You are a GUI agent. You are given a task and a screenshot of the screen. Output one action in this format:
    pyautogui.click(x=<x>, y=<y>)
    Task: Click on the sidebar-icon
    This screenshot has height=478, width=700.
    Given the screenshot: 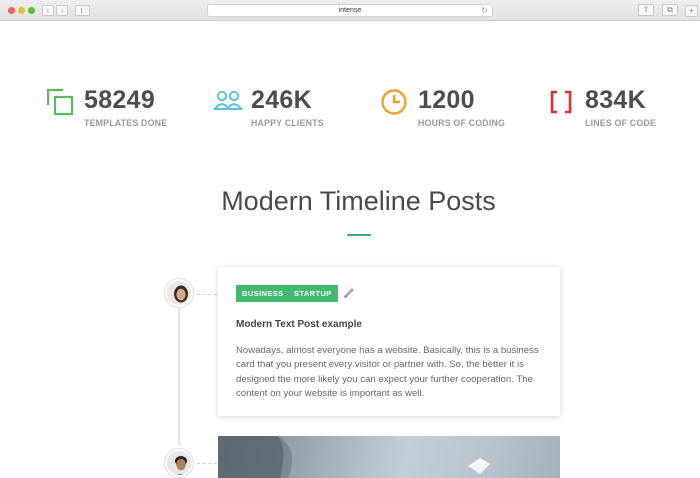 What is the action you would take?
    pyautogui.click(x=80, y=10)
    